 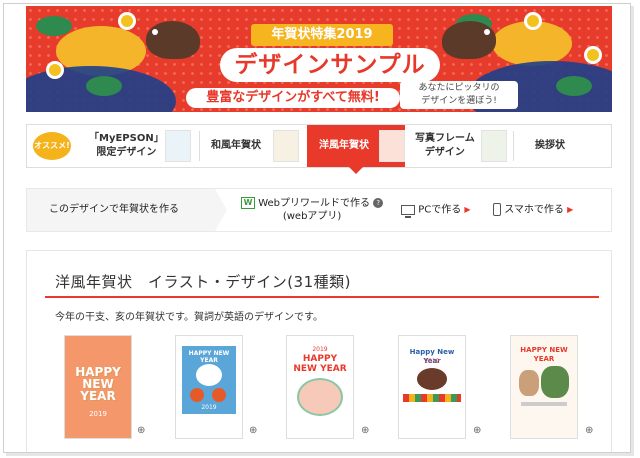 What do you see at coordinates (312, 216) in the screenshot?
I see `web-print-sublabel: (webアプリ)` at bounding box center [312, 216].